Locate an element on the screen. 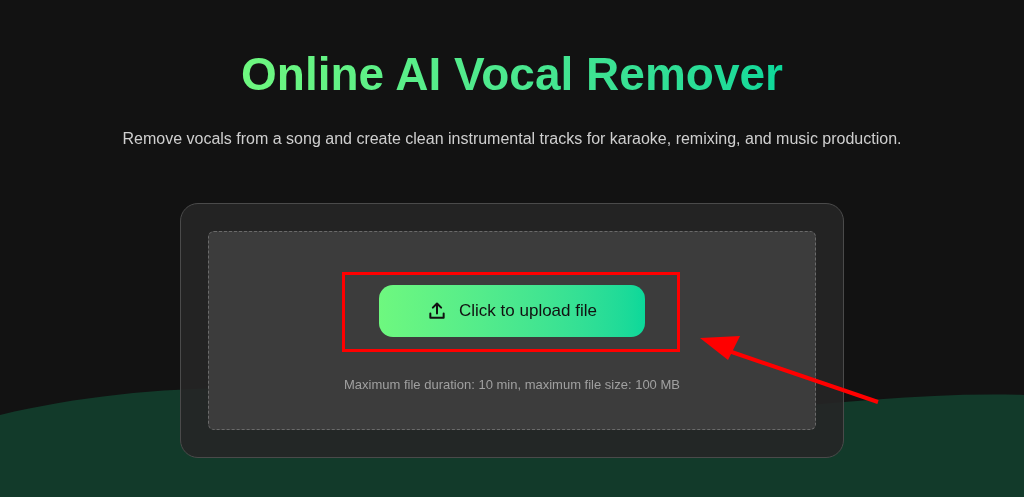  subtitle: Remove vocals from a song and create clean instrumental tracks for karaoke, remixing, and music production. is located at coordinates (512, 139).